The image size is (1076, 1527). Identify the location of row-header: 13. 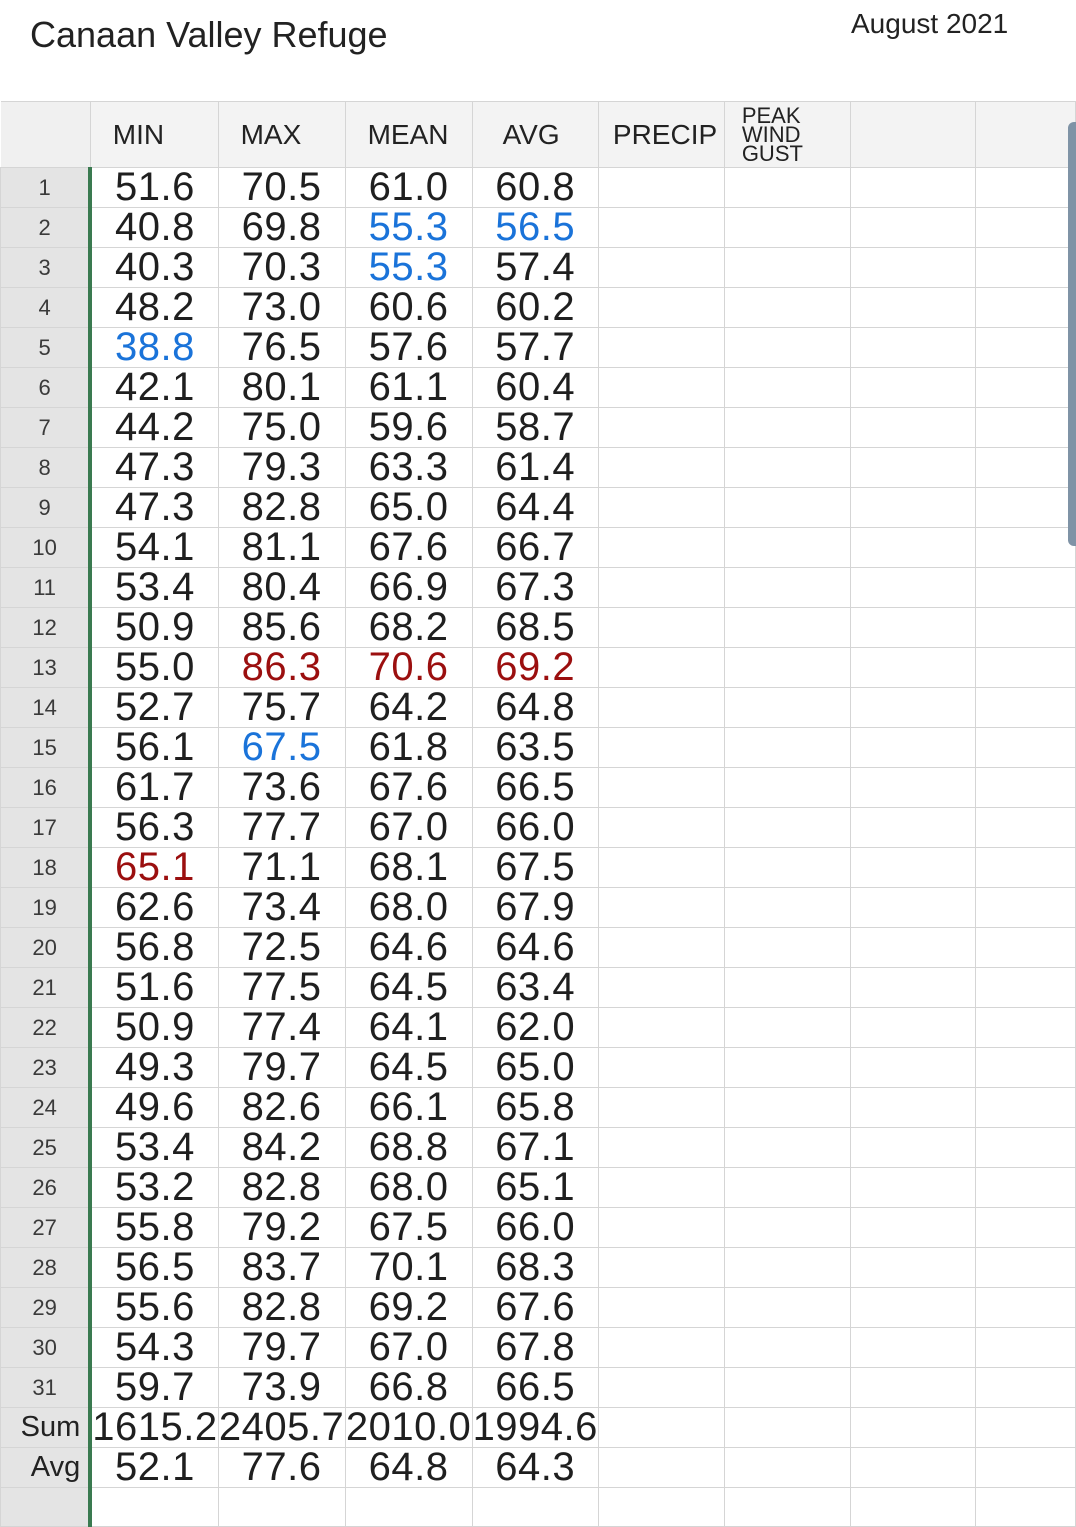
(46, 667).